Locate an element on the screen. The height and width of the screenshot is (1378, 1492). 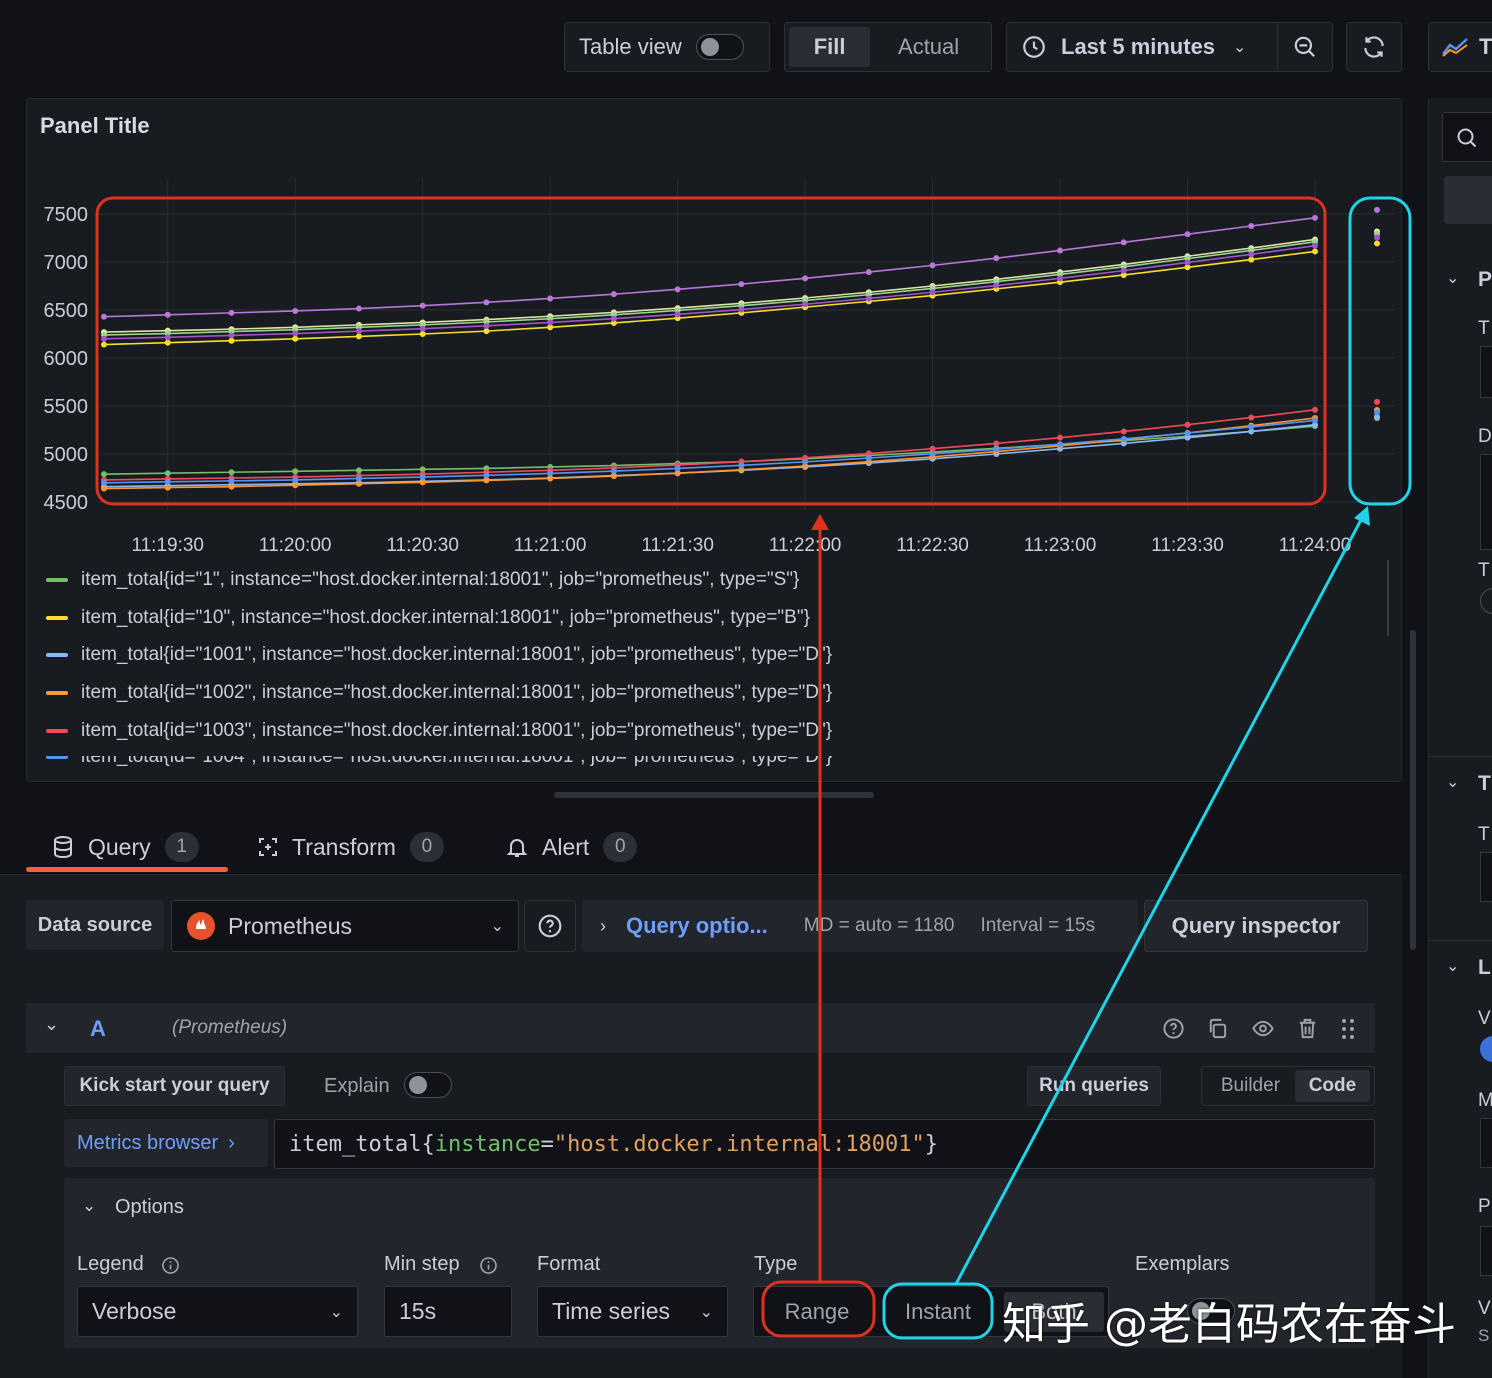
metrics-browser-button: Metrics browser › is located at coordinates (166, 1143).